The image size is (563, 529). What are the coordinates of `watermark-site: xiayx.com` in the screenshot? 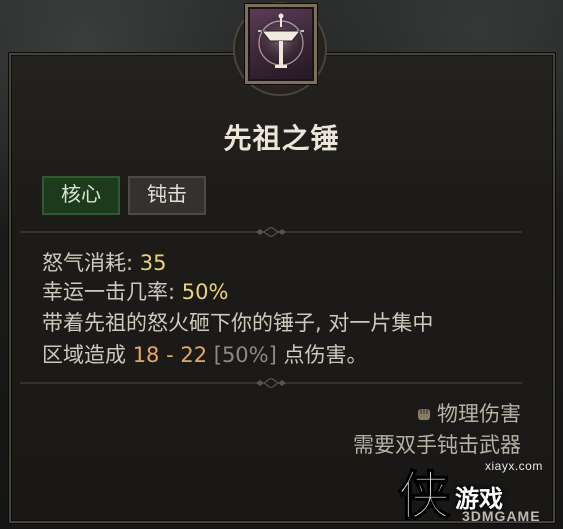 It's located at (514, 466).